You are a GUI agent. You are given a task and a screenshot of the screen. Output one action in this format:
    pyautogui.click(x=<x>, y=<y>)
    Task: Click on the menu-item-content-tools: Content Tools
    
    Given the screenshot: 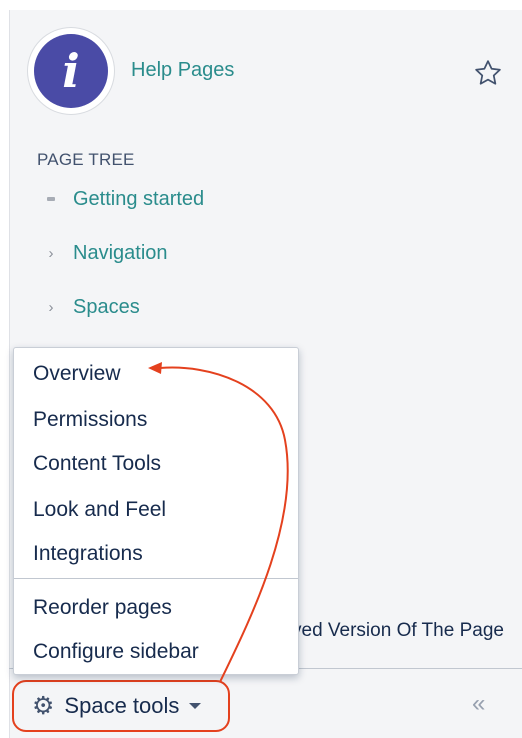 What is the action you would take?
    pyautogui.click(x=156, y=464)
    